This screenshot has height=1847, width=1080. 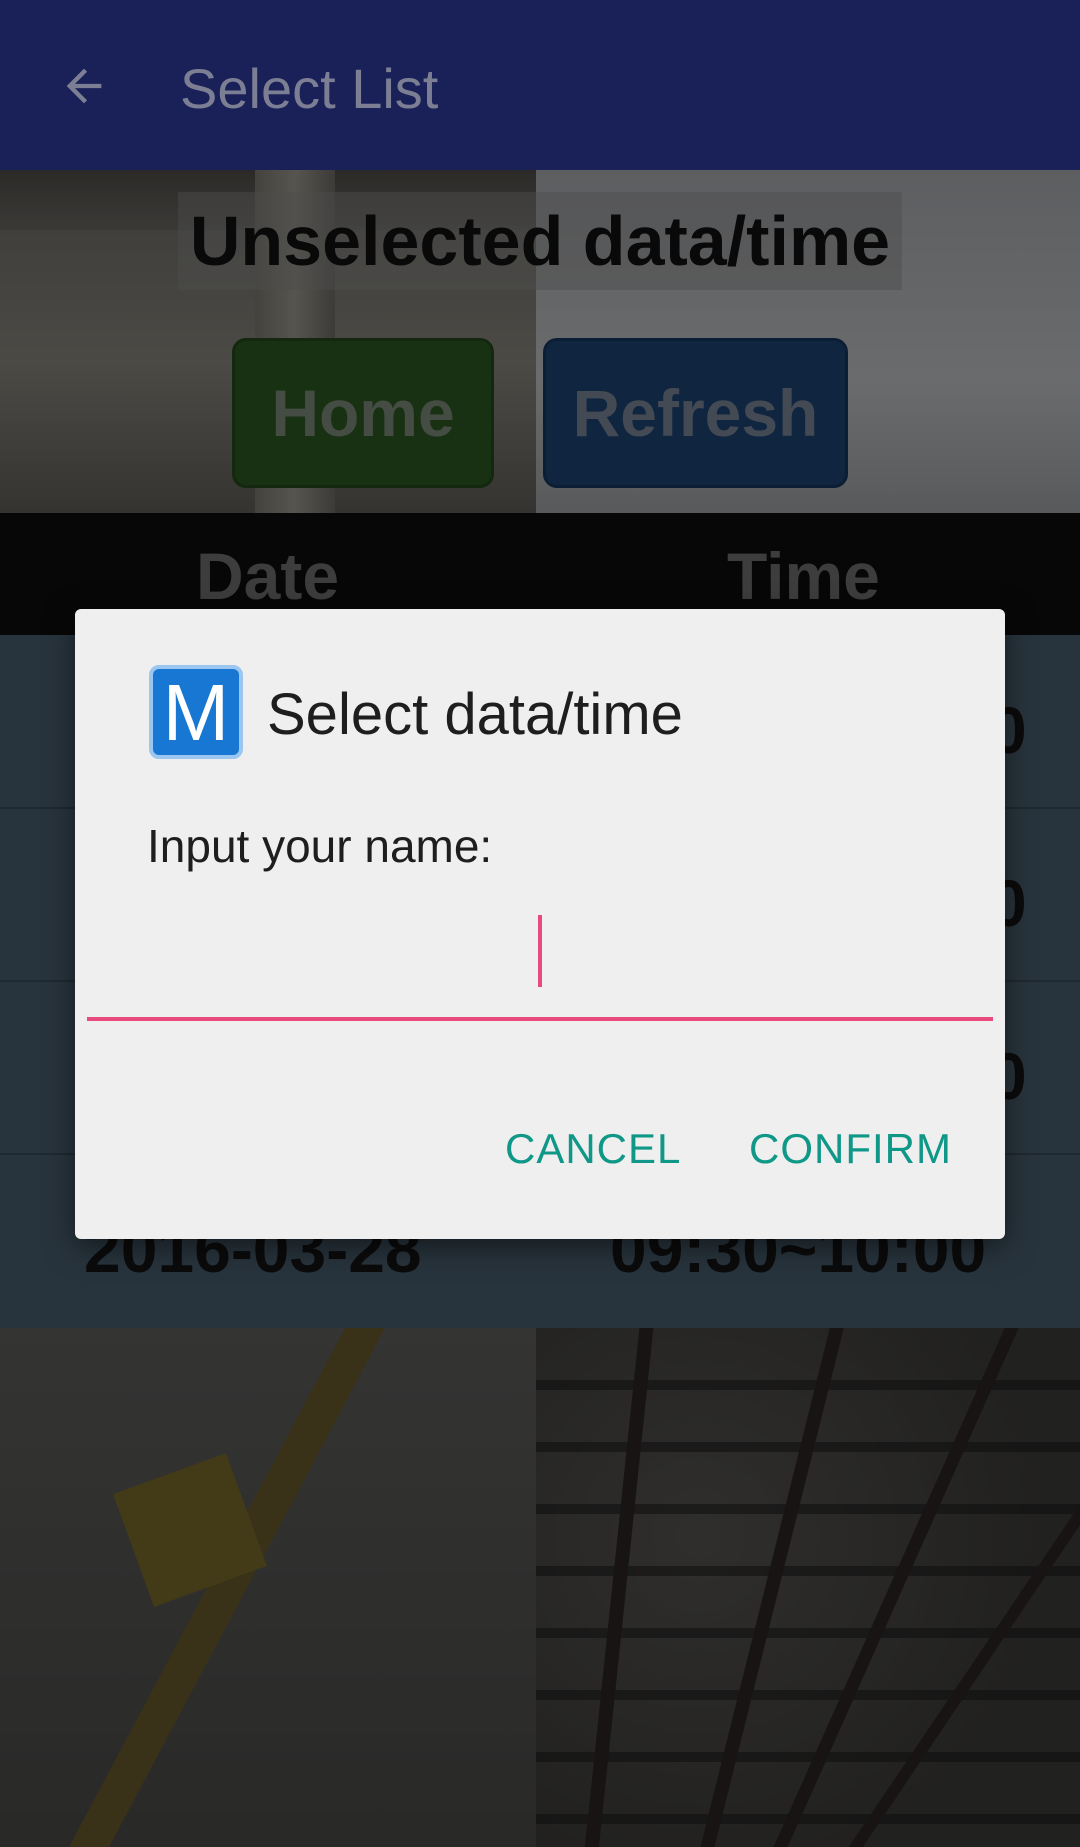 What do you see at coordinates (84, 86) in the screenshot?
I see `arrow-left-icon` at bounding box center [84, 86].